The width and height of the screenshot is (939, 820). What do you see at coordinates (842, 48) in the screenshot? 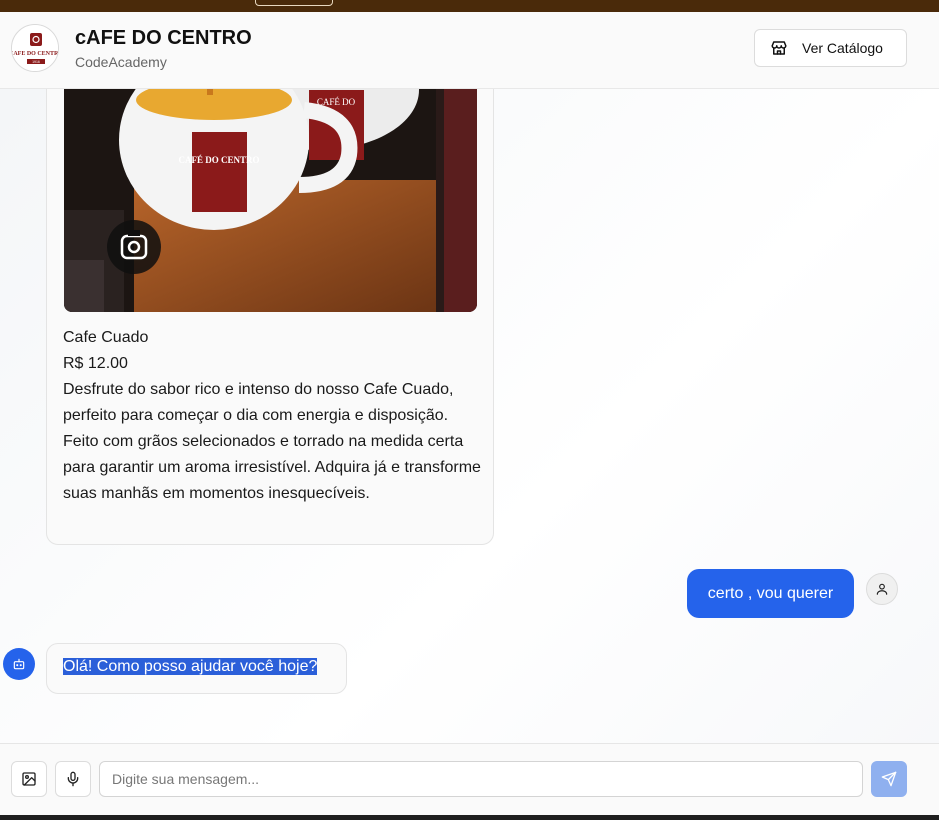
I see `view-catalog-label: Ver Catálogo` at bounding box center [842, 48].